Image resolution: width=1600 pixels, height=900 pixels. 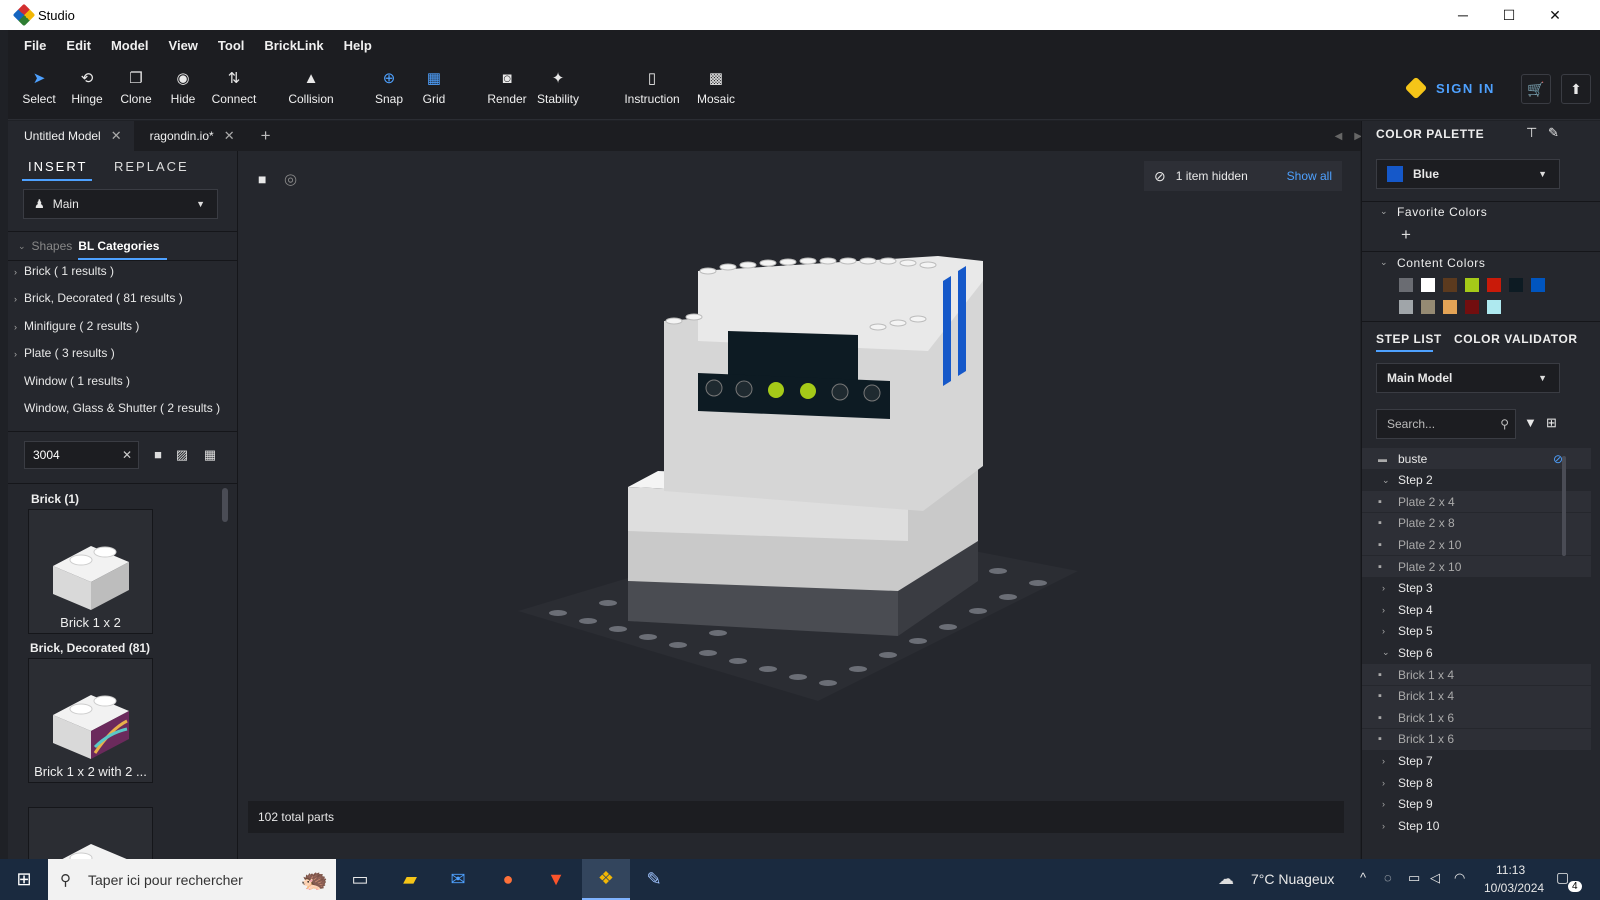 What do you see at coordinates (182, 455) in the screenshot?
I see `view-image-icon: ▨` at bounding box center [182, 455].